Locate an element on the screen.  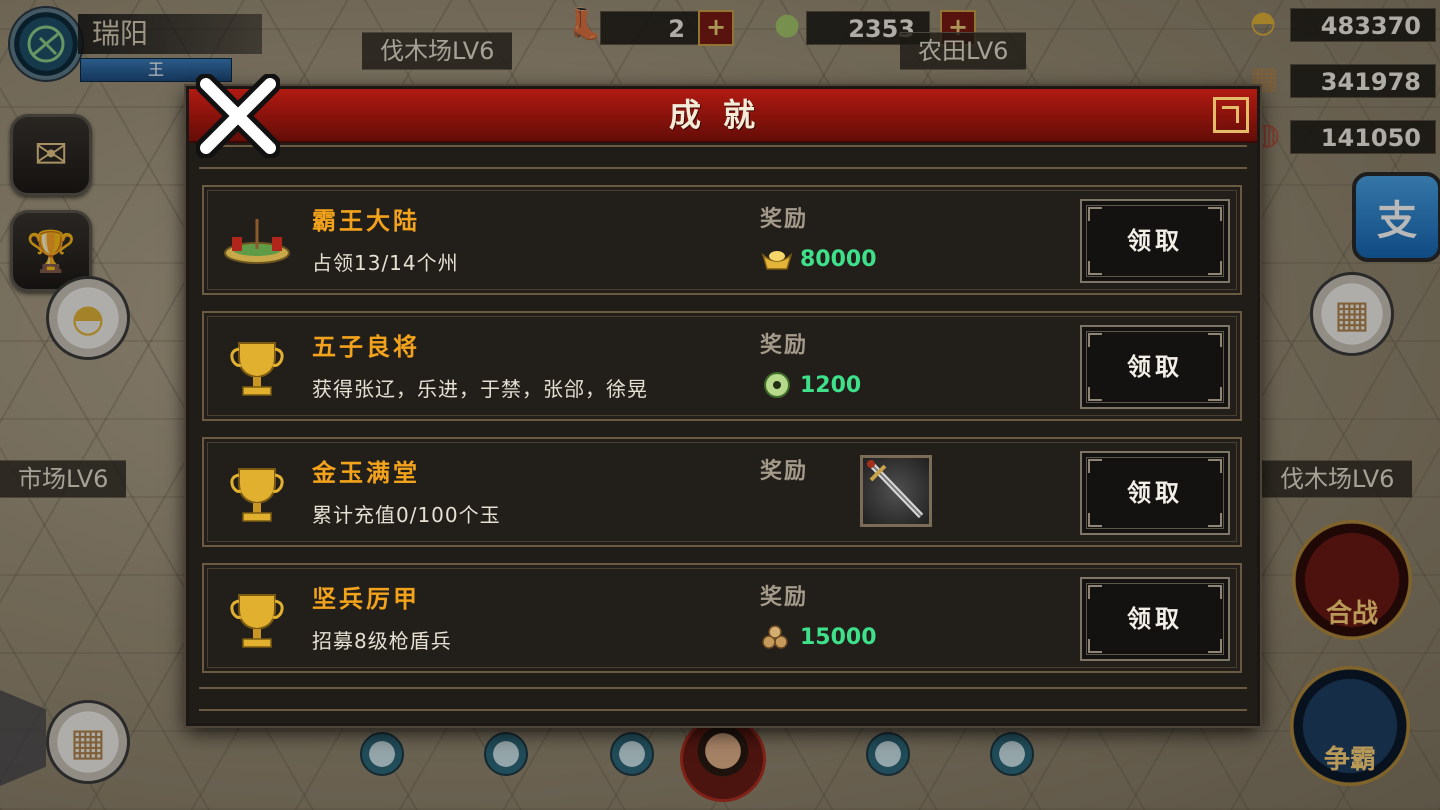
achievement-name: 五子良将 is located at coordinates (366, 347).